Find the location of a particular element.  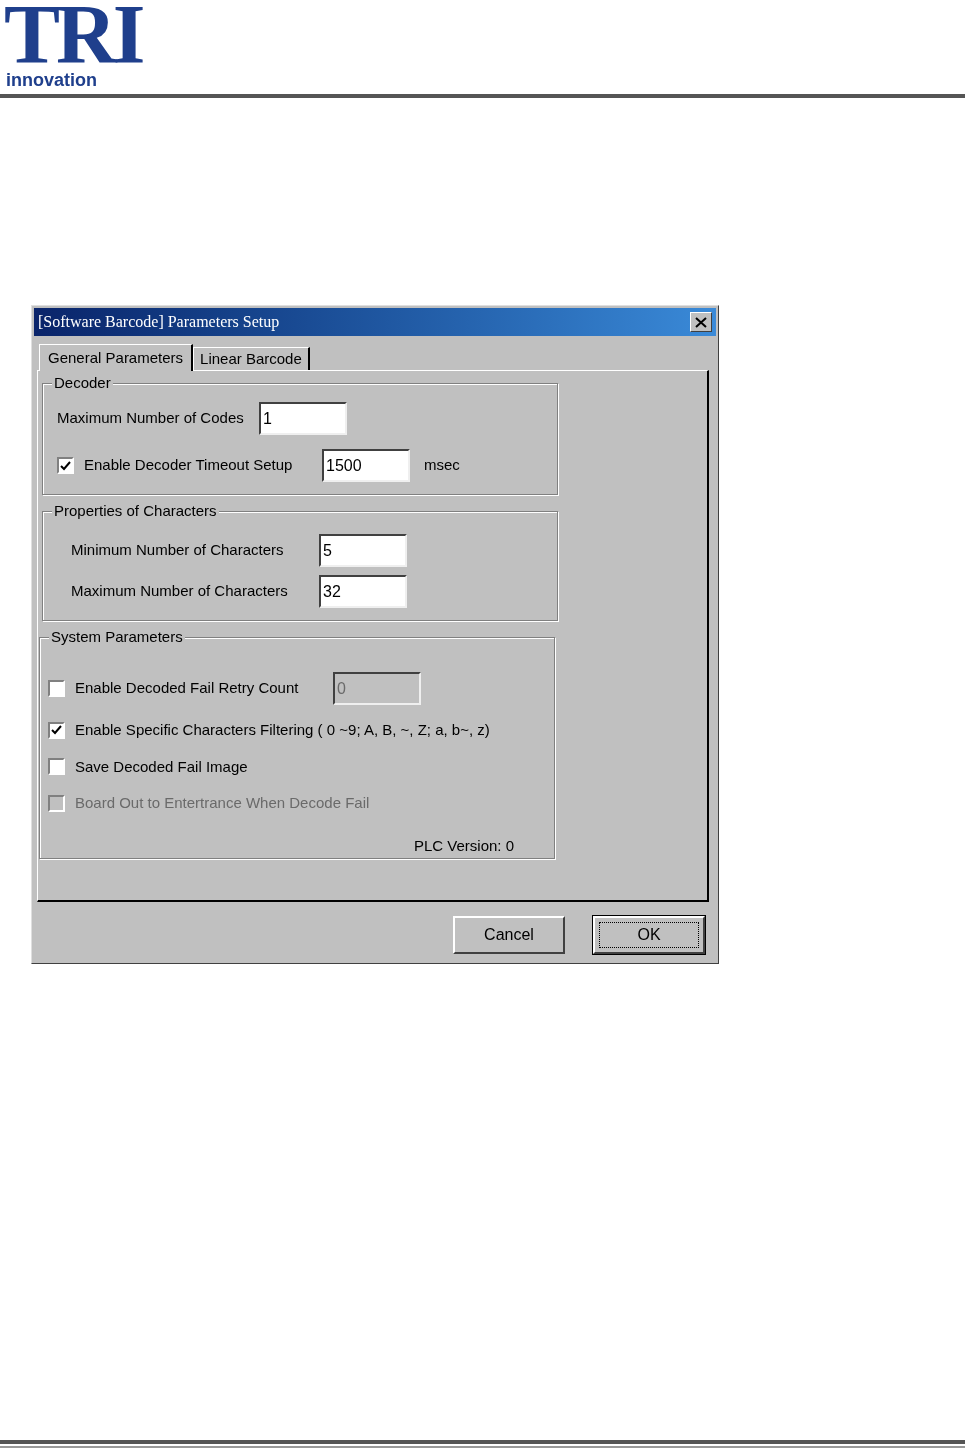

field-label: Maximum Number of Codes is located at coordinates (151, 418).